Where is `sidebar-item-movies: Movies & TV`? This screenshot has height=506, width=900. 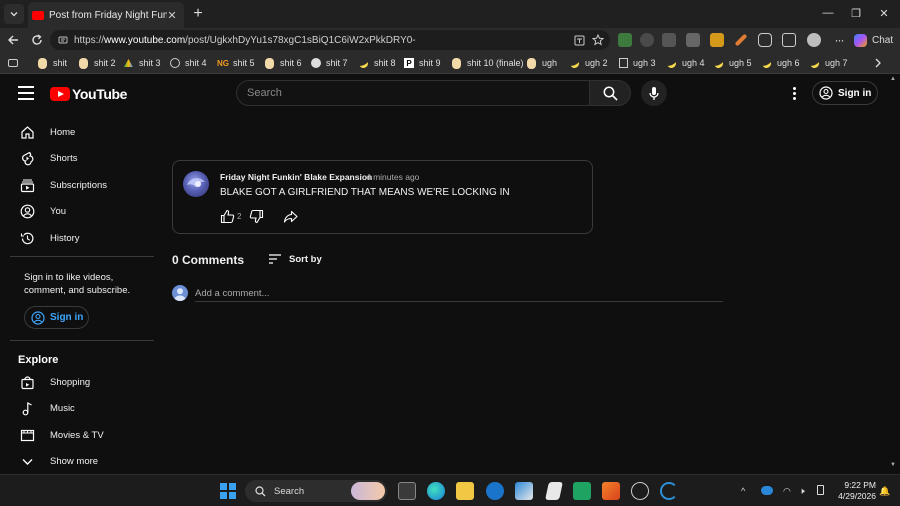 sidebar-item-movies: Movies & TV is located at coordinates (77, 435).